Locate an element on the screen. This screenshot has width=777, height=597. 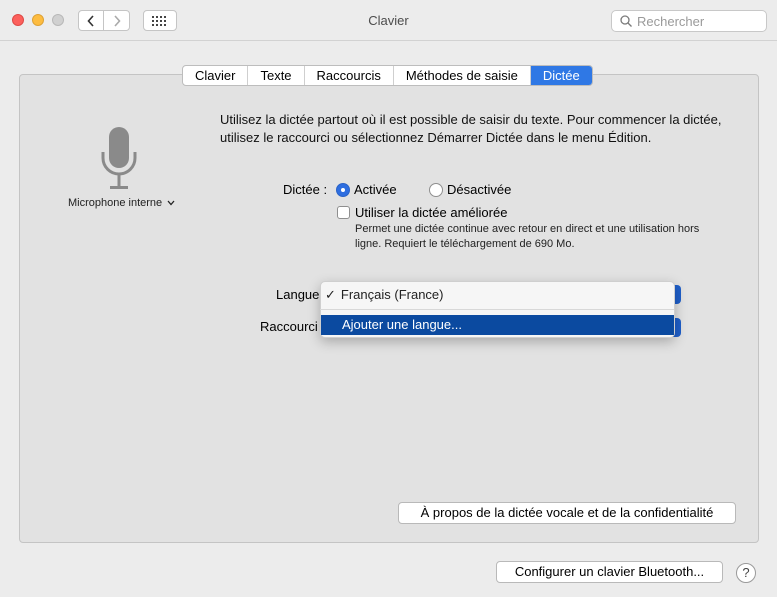
dictation-on-radio is located at coordinates (343, 190).